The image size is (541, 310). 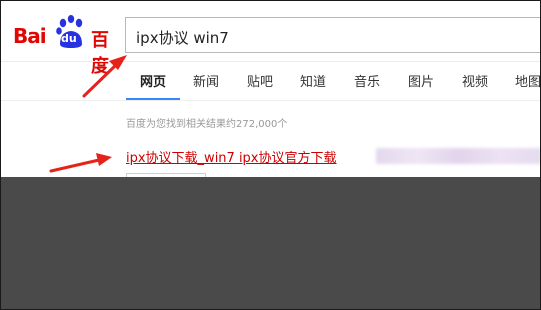 What do you see at coordinates (527, 80) in the screenshot?
I see `tab-map: 地图` at bounding box center [527, 80].